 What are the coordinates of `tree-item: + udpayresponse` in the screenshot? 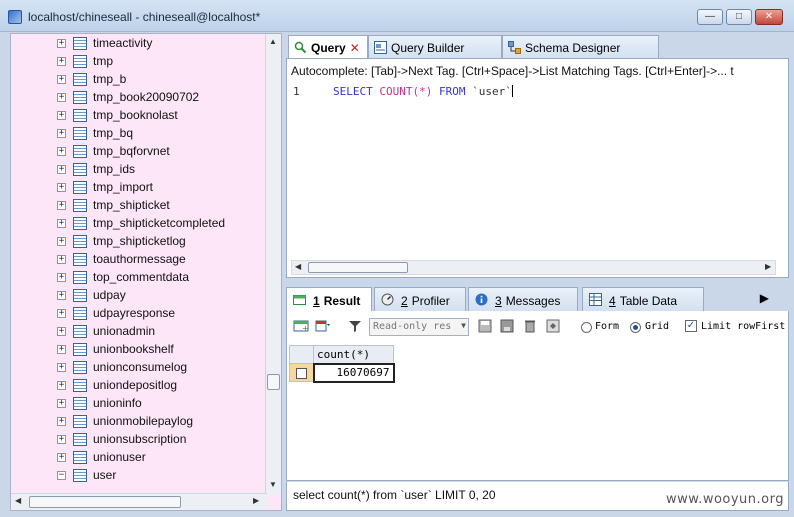 It's located at (139, 314).